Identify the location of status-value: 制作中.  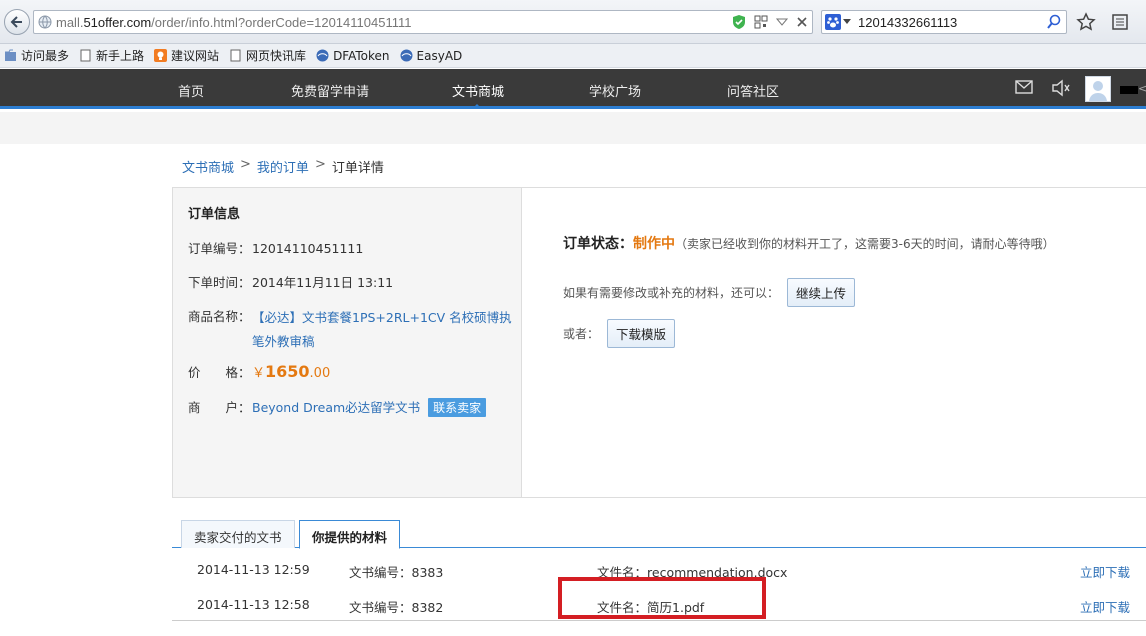
(654, 244).